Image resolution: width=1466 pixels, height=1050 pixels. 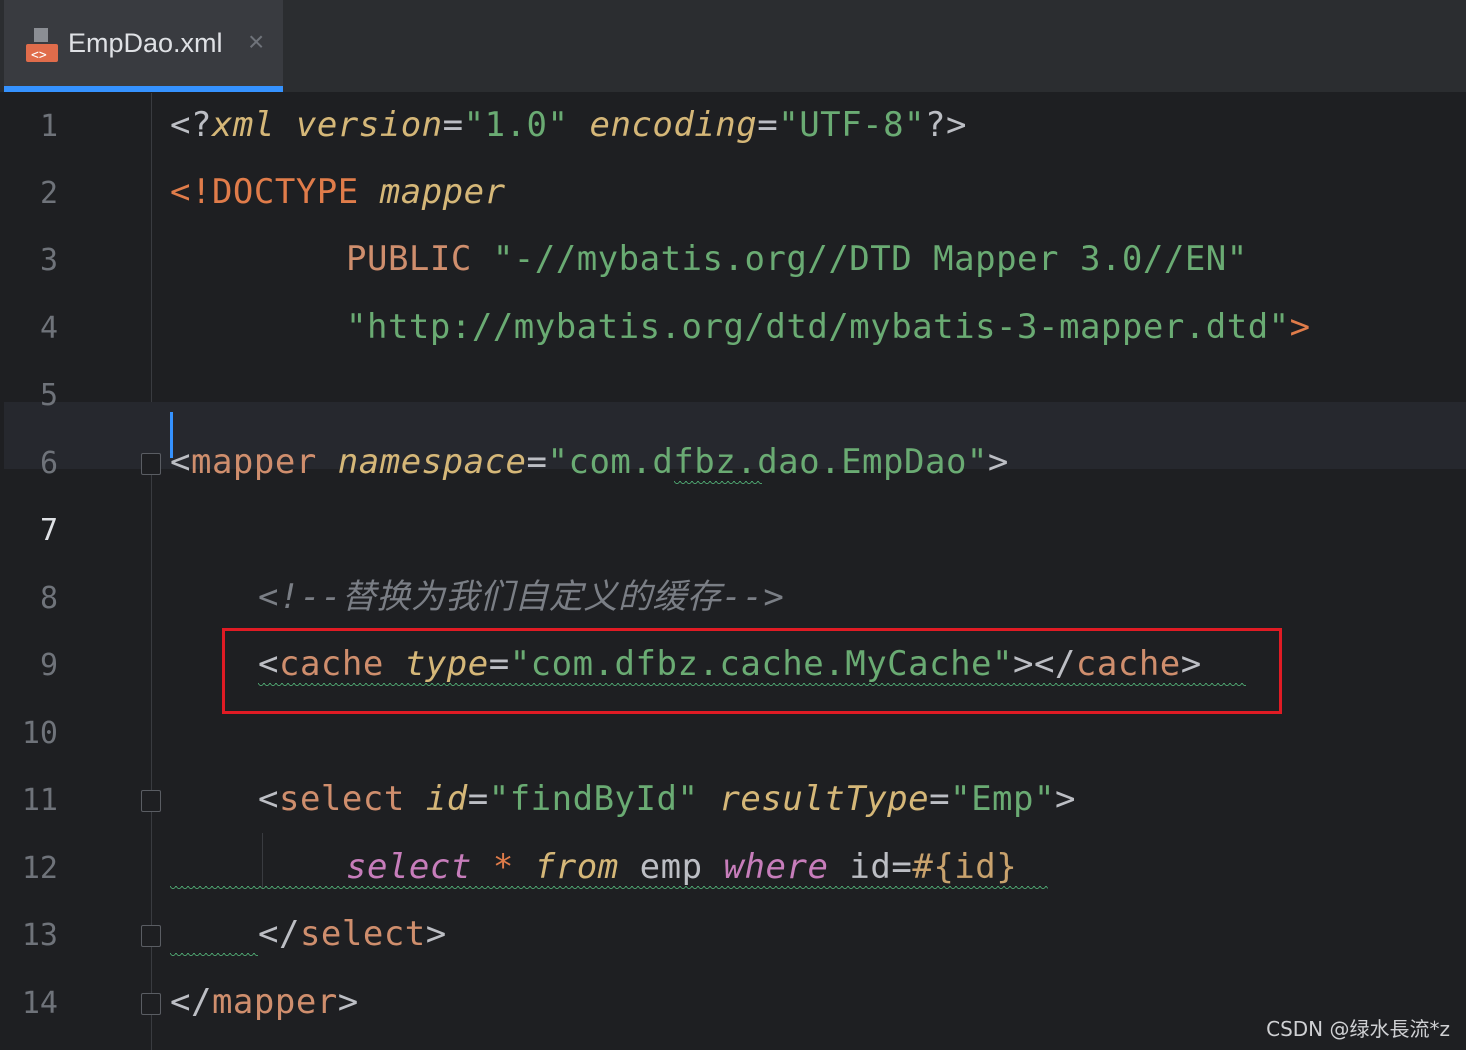 What do you see at coordinates (48, 598) in the screenshot?
I see `line-number: 8` at bounding box center [48, 598].